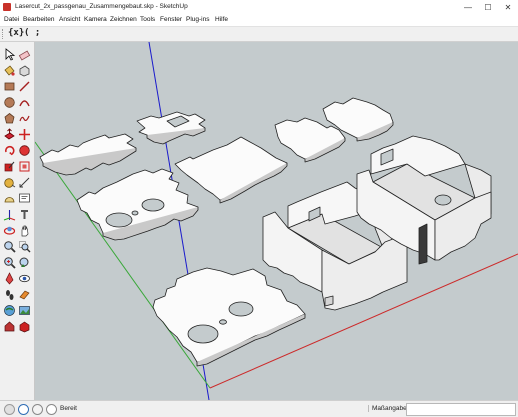 This screenshot has height=417, width=518. What do you see at coordinates (9, 214) in the screenshot?
I see `axes-icon` at bounding box center [9, 214].